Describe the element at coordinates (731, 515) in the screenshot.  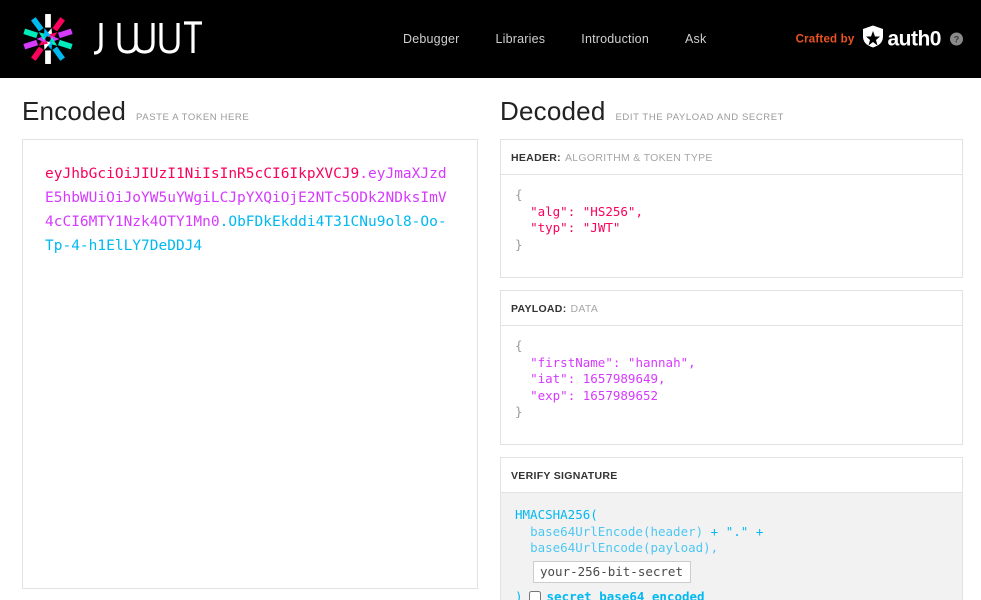
I see `signature-fn-open: HMACSHA256(` at that location.